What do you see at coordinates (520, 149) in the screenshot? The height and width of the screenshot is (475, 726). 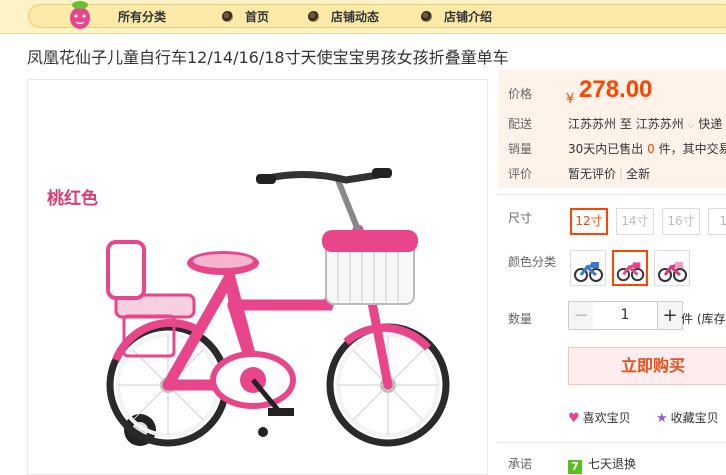 I see `sales-label: 销量` at bounding box center [520, 149].